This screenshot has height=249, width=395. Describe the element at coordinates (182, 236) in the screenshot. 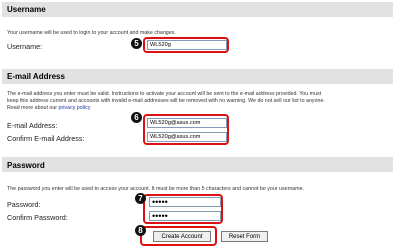

I see `create-account-button: Create Account` at that location.